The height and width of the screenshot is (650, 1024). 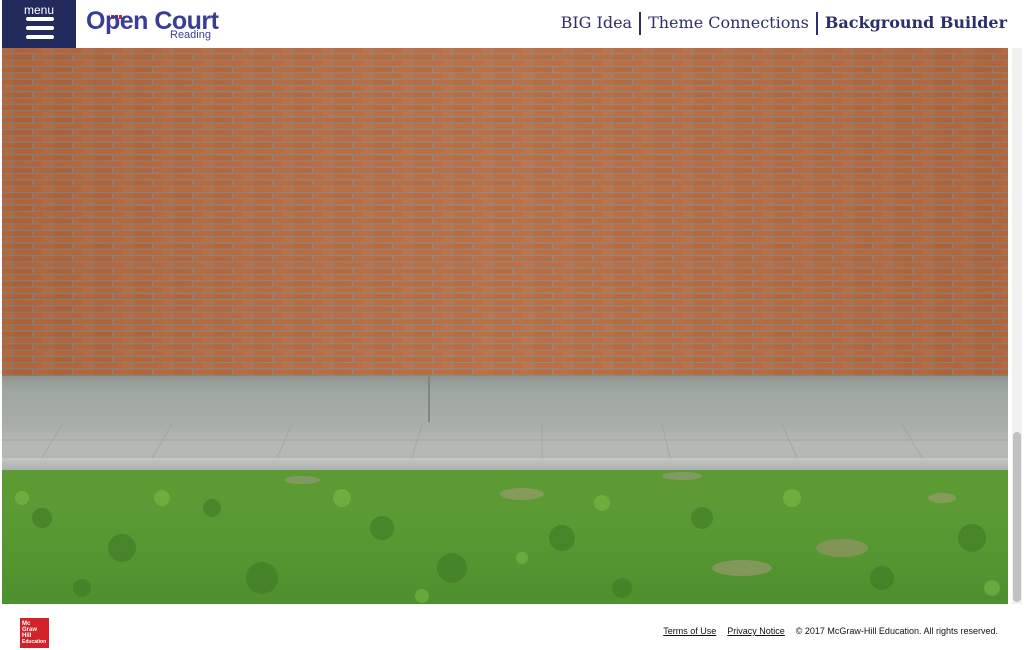 What do you see at coordinates (600, 23) in the screenshot?
I see `nav-big-idea: BIG Idea` at bounding box center [600, 23].